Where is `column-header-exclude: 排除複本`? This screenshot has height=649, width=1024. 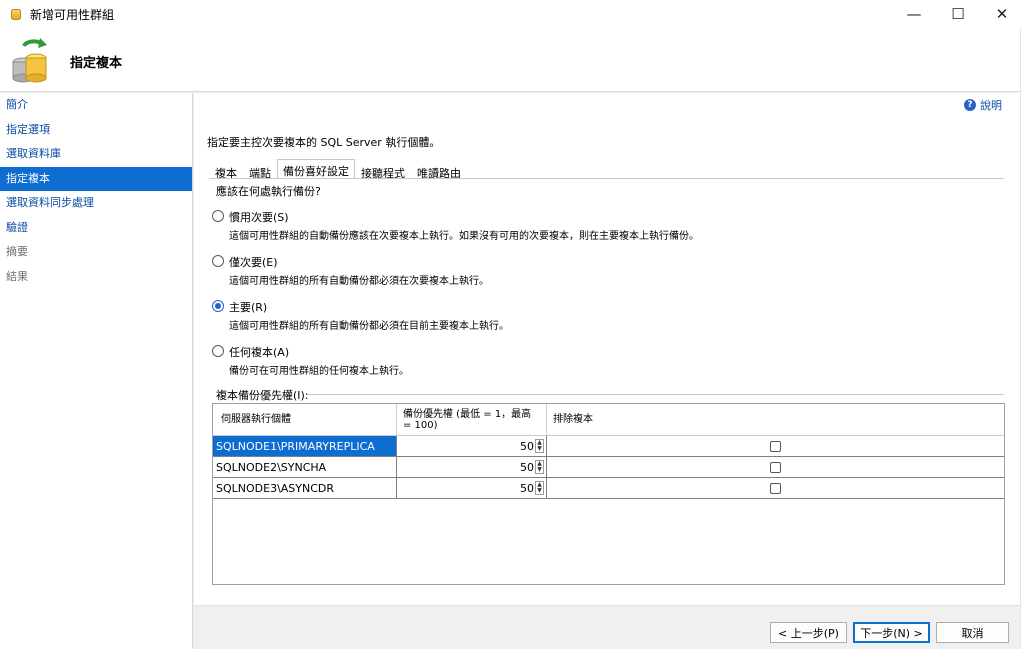 column-header-exclude: 排除複本 is located at coordinates (775, 419).